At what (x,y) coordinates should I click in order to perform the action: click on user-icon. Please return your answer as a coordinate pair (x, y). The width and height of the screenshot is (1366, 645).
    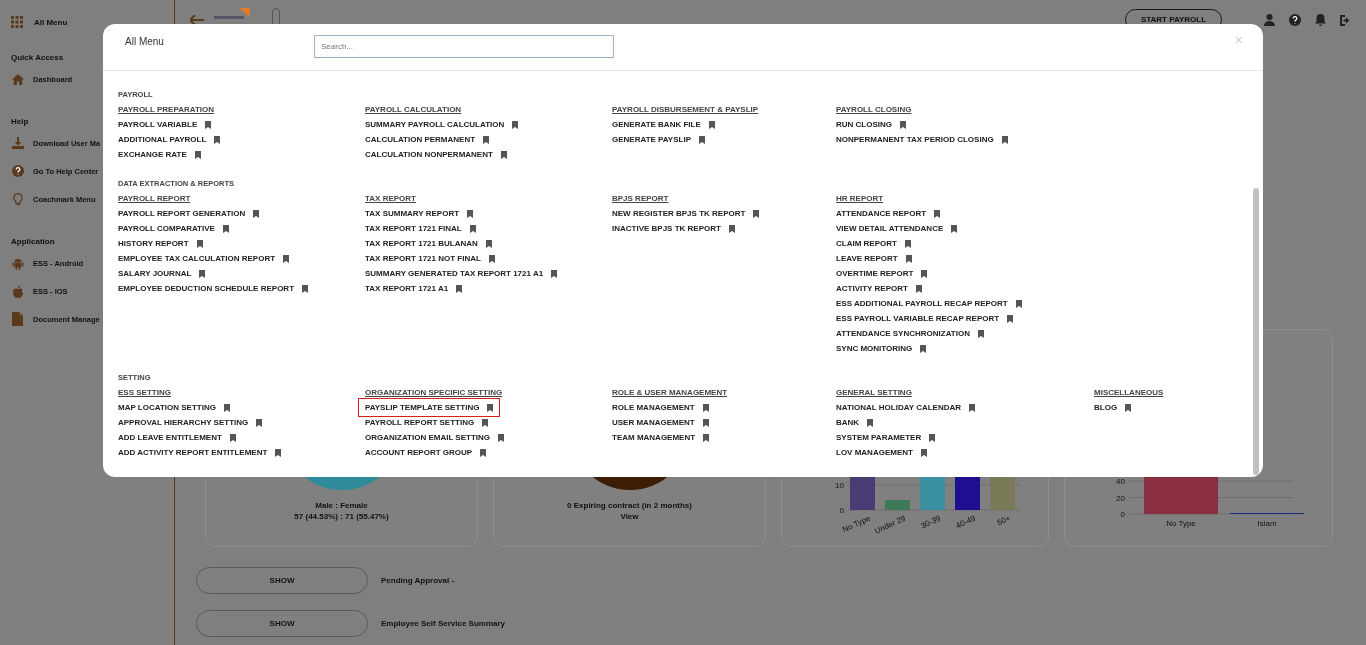
    Looking at the image, I should click on (1269, 20).